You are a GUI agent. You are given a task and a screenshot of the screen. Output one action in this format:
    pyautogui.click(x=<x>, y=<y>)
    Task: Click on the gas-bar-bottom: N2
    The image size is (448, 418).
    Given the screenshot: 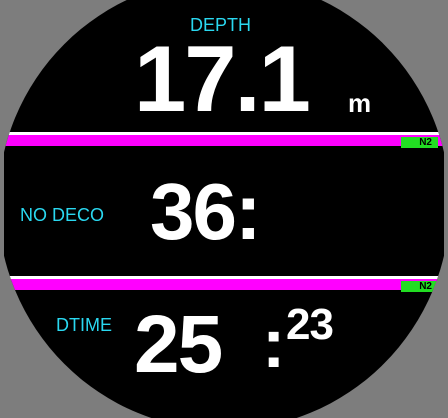 What is the action you would take?
    pyautogui.click(x=224, y=284)
    